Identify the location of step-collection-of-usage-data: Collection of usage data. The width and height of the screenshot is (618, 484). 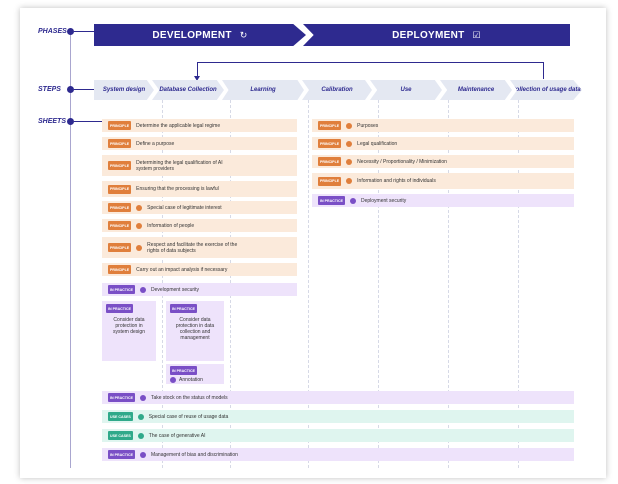
(546, 90).